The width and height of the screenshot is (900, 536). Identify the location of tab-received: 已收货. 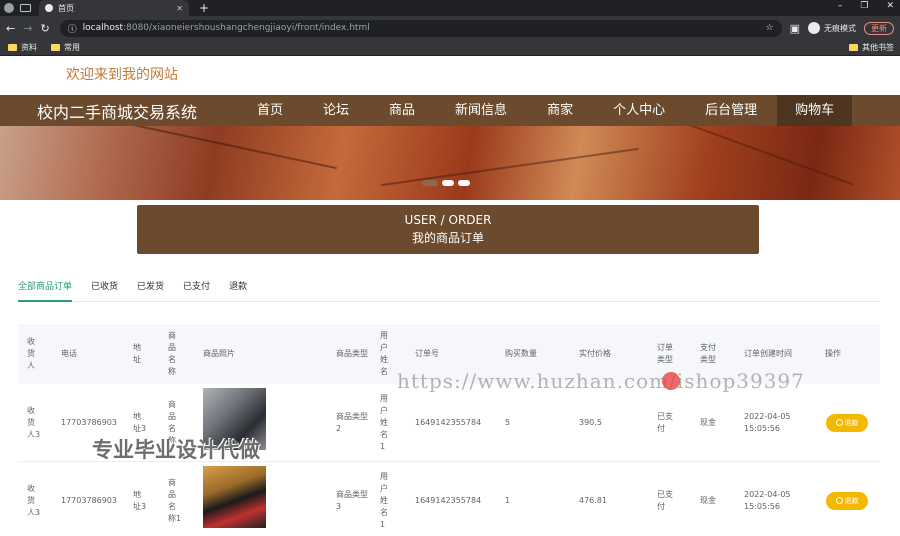
(104, 291).